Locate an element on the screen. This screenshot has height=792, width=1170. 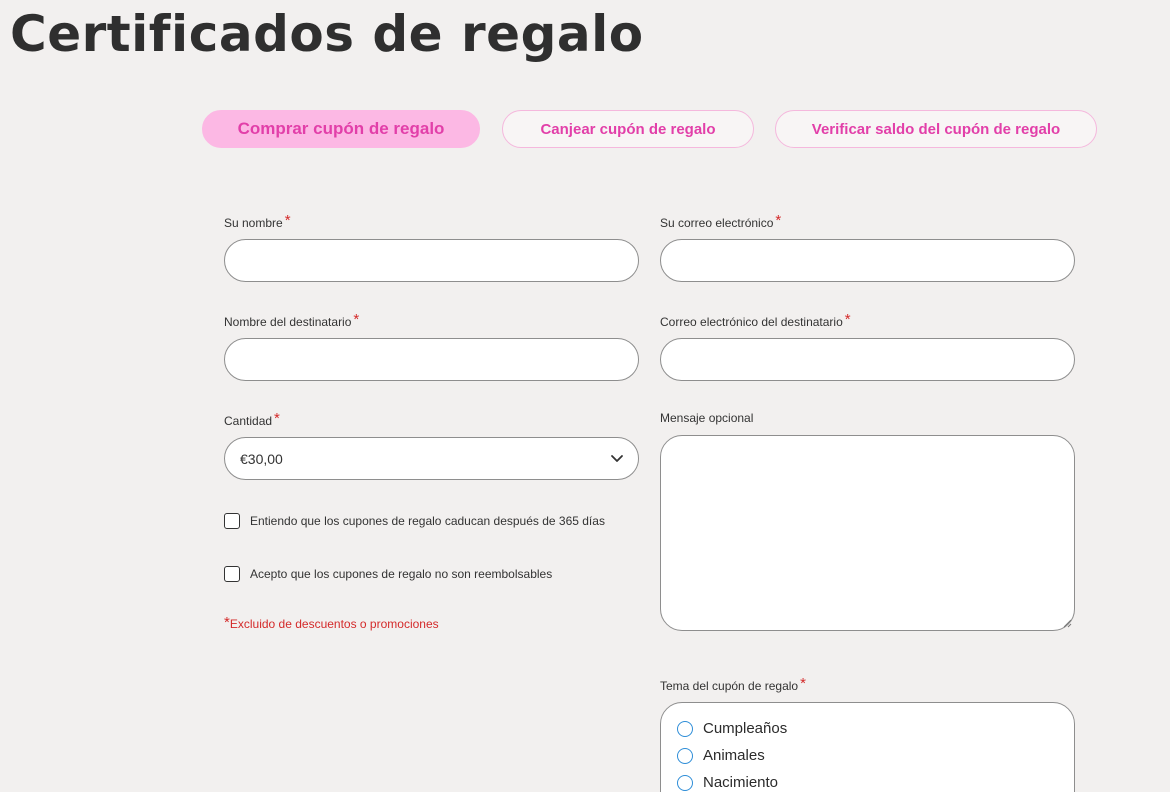
amount-label-text: Cantidad is located at coordinates (248, 421).